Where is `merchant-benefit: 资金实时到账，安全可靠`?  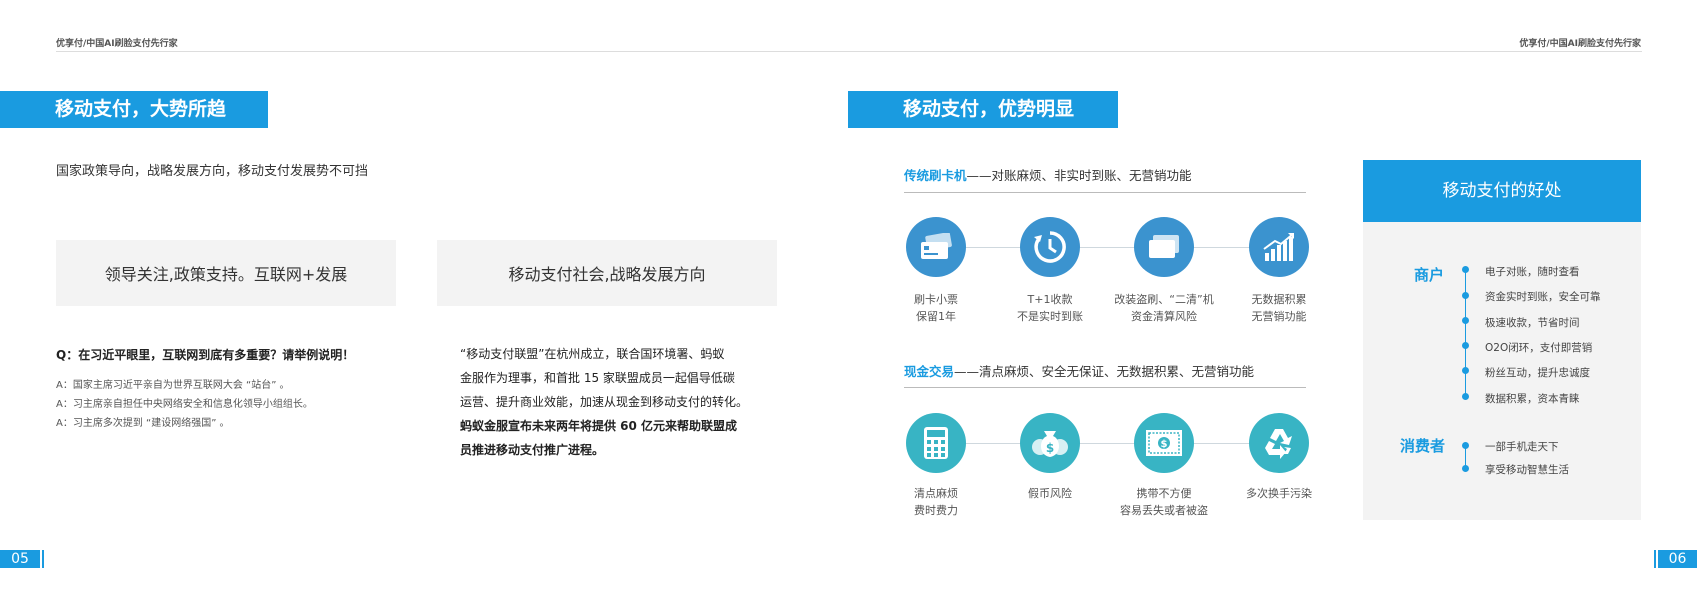 merchant-benefit: 资金实时到账，安全可靠 is located at coordinates (1543, 297).